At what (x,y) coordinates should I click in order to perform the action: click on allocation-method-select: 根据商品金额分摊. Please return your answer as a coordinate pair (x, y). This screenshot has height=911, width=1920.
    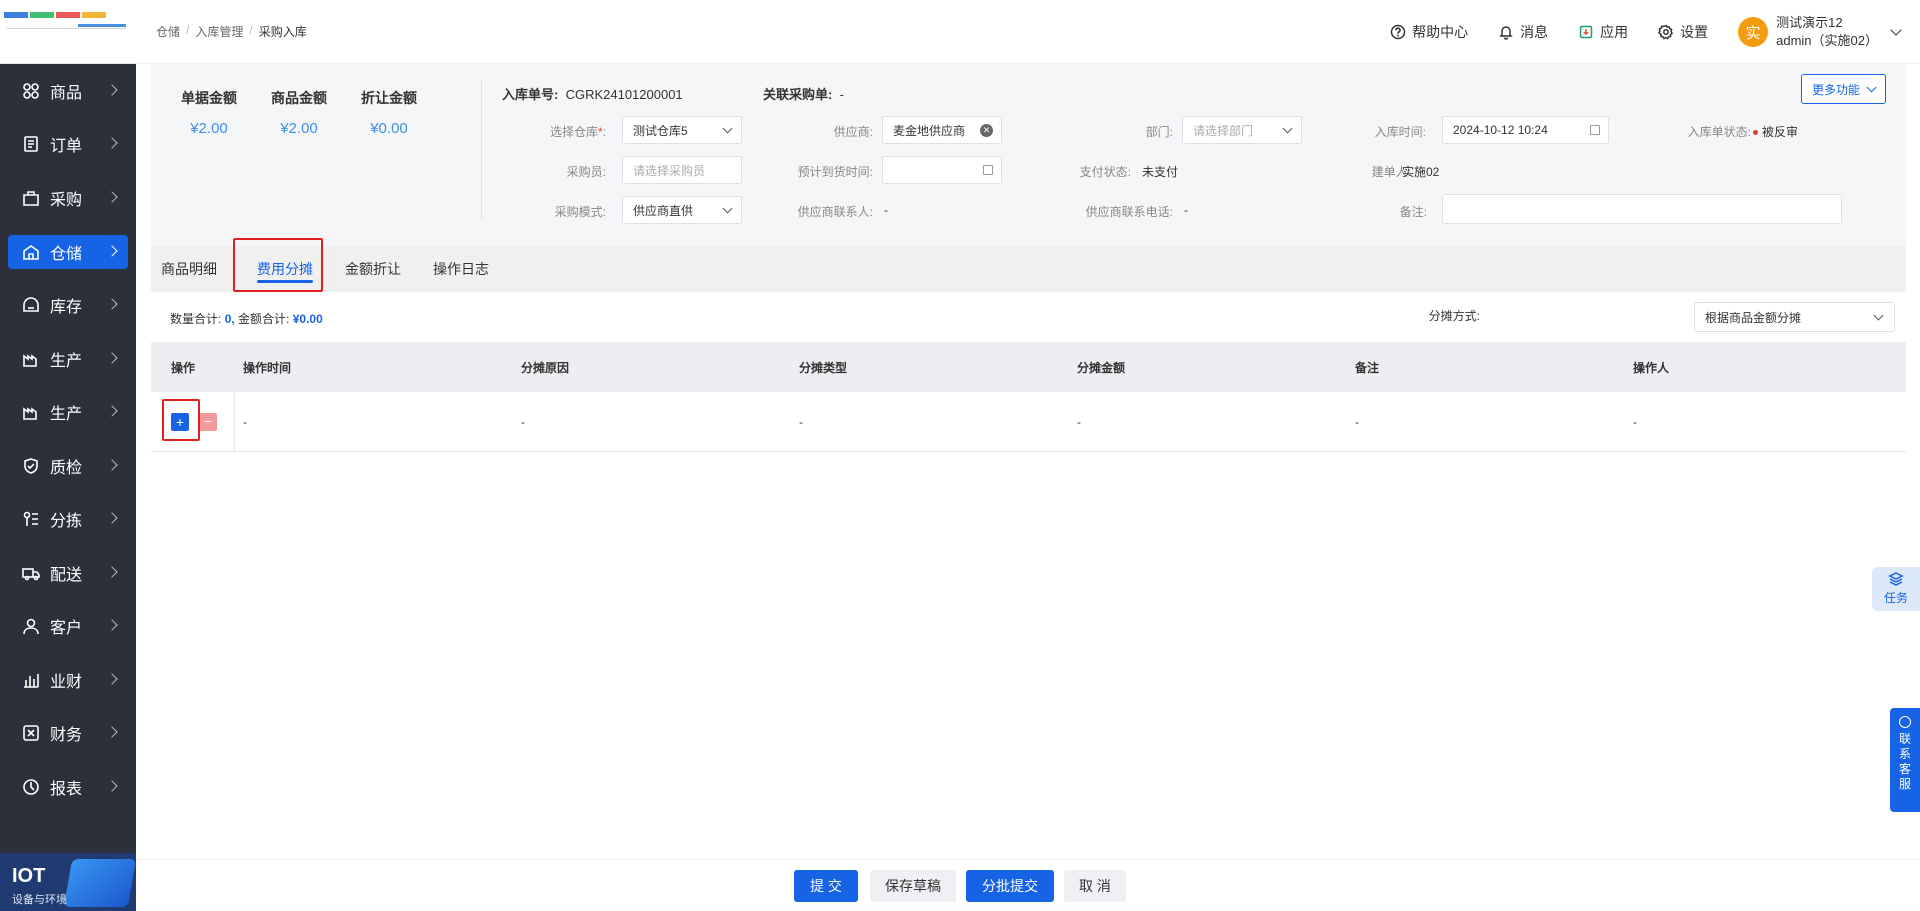
    Looking at the image, I should click on (1794, 317).